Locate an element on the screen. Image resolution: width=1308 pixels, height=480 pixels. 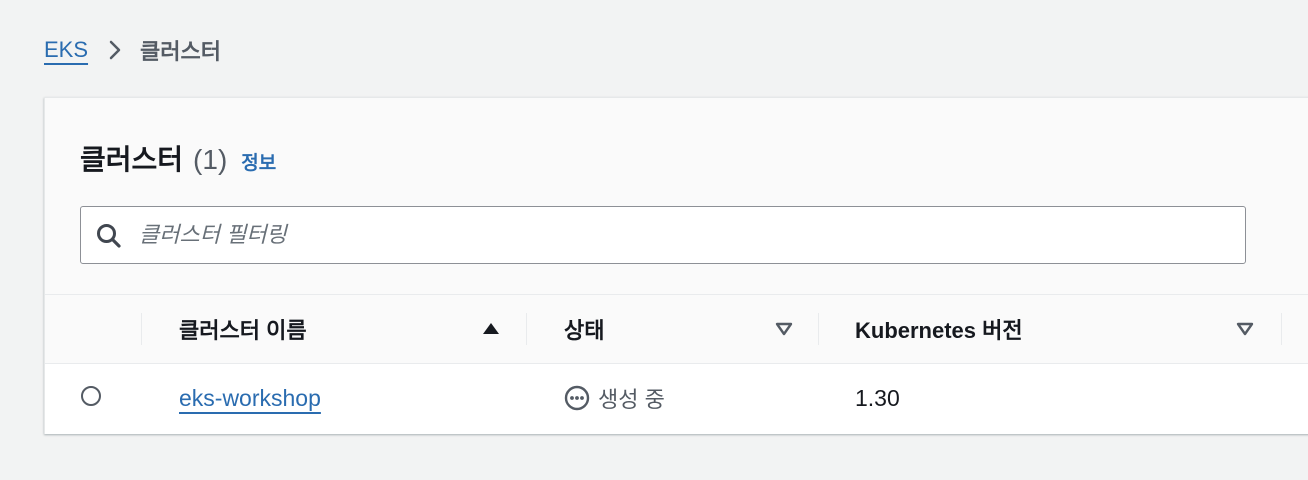
filter-input is located at coordinates (684, 235).